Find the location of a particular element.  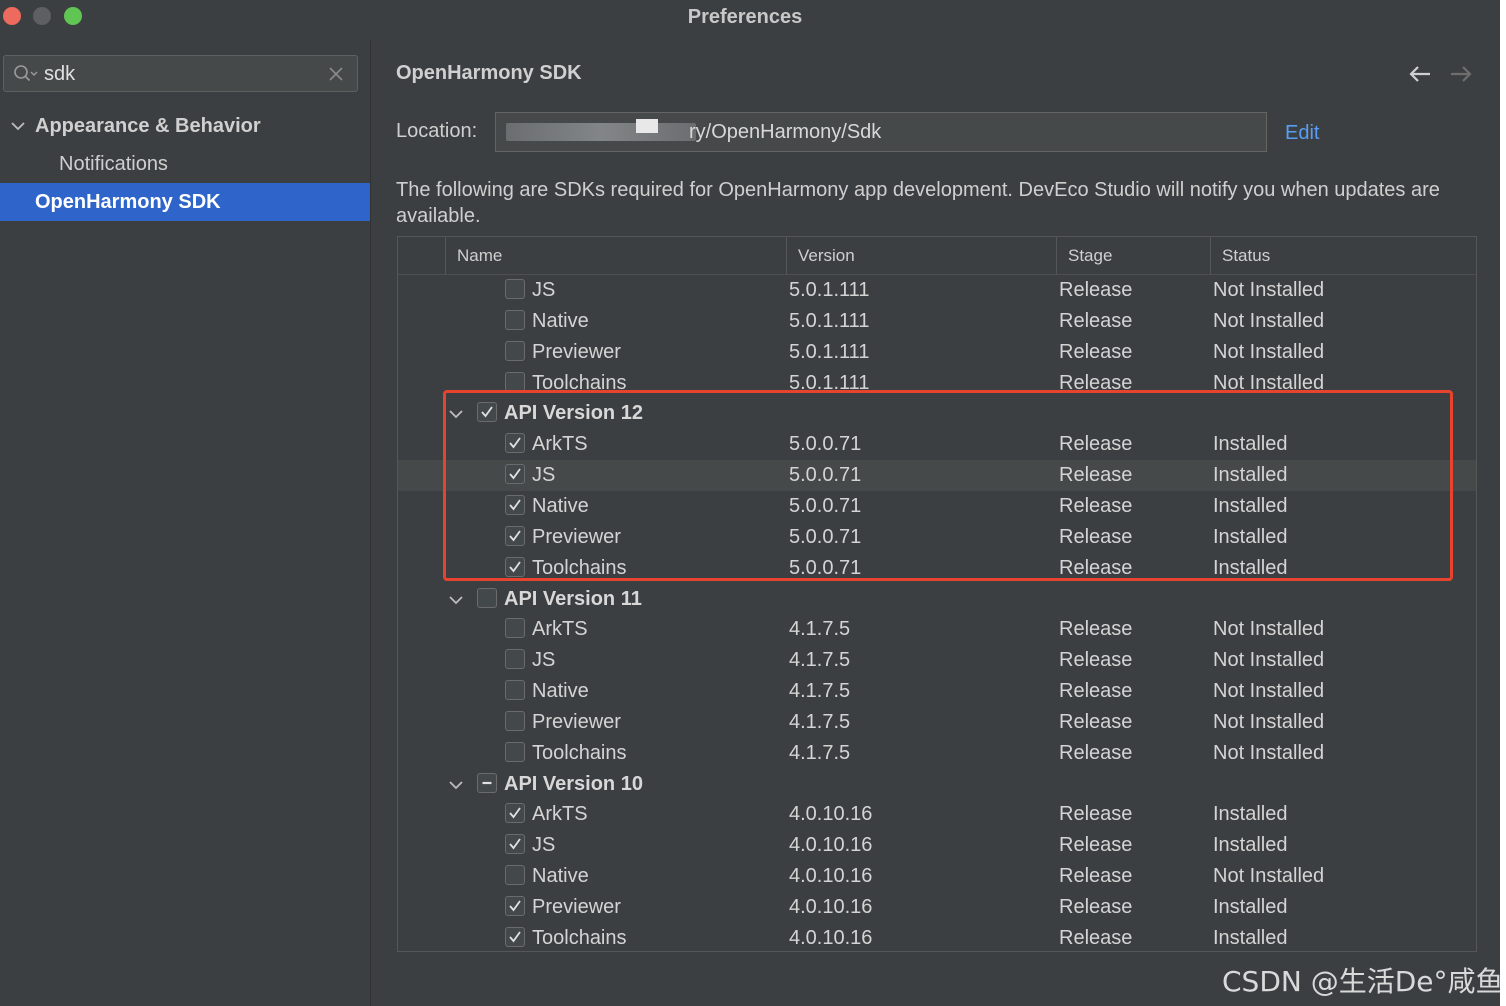

table-row: Previewer 5.0.1.111 Release Not Installed is located at coordinates (937, 352).